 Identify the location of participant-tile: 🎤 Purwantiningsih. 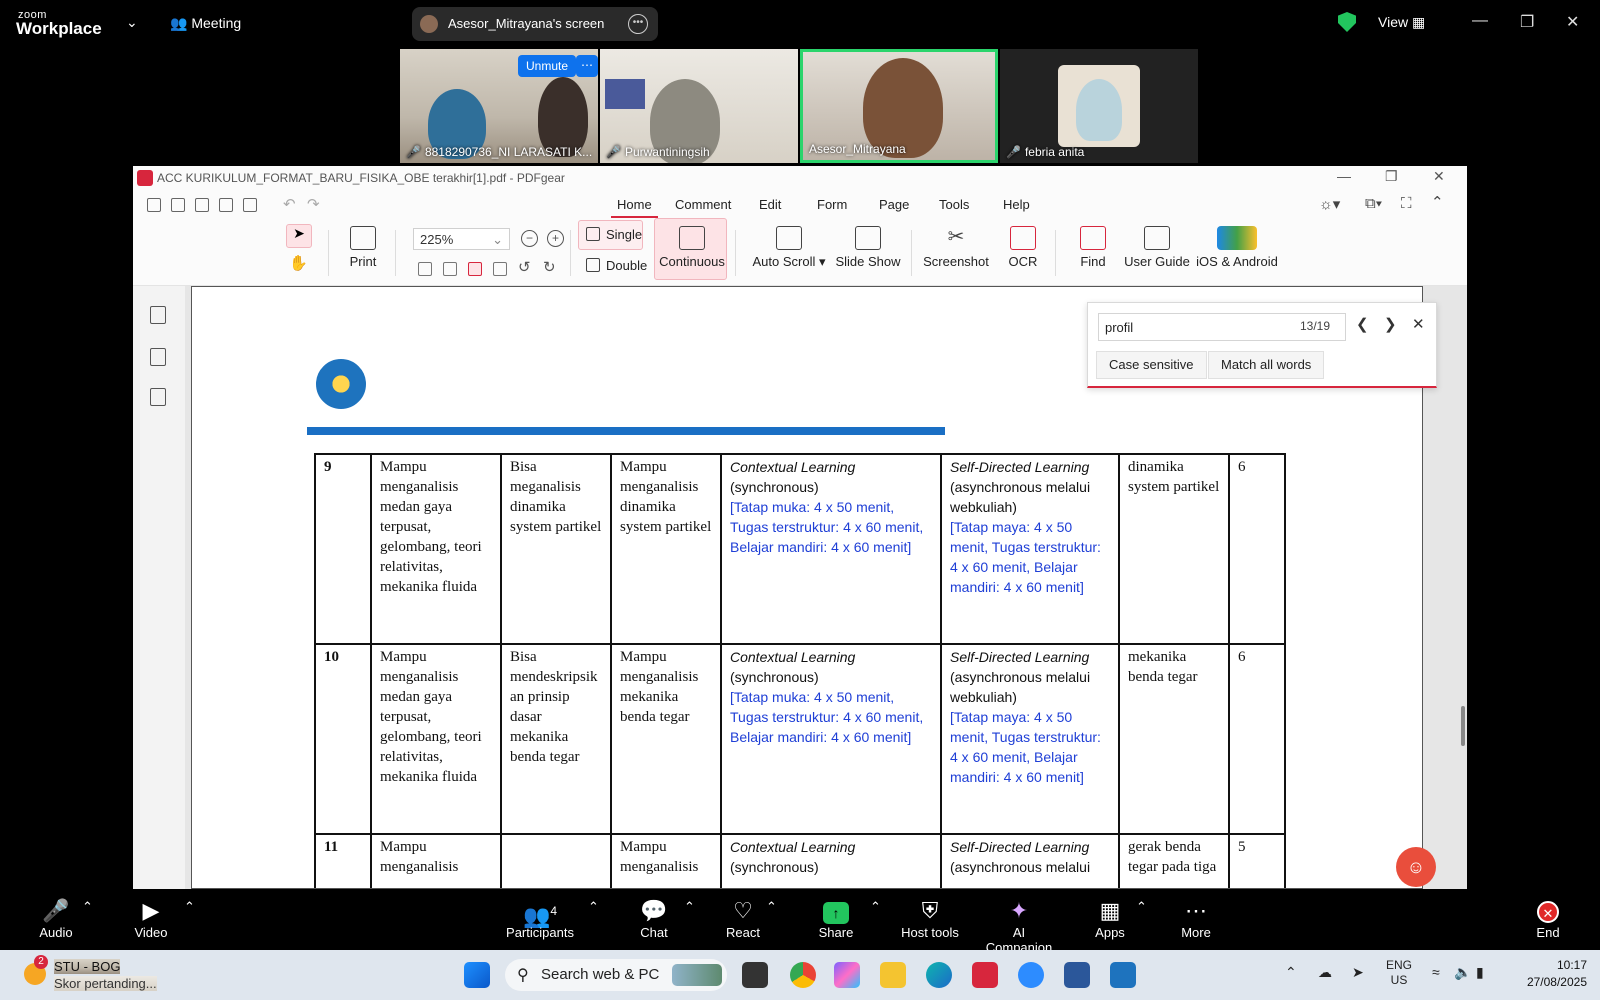
(699, 106).